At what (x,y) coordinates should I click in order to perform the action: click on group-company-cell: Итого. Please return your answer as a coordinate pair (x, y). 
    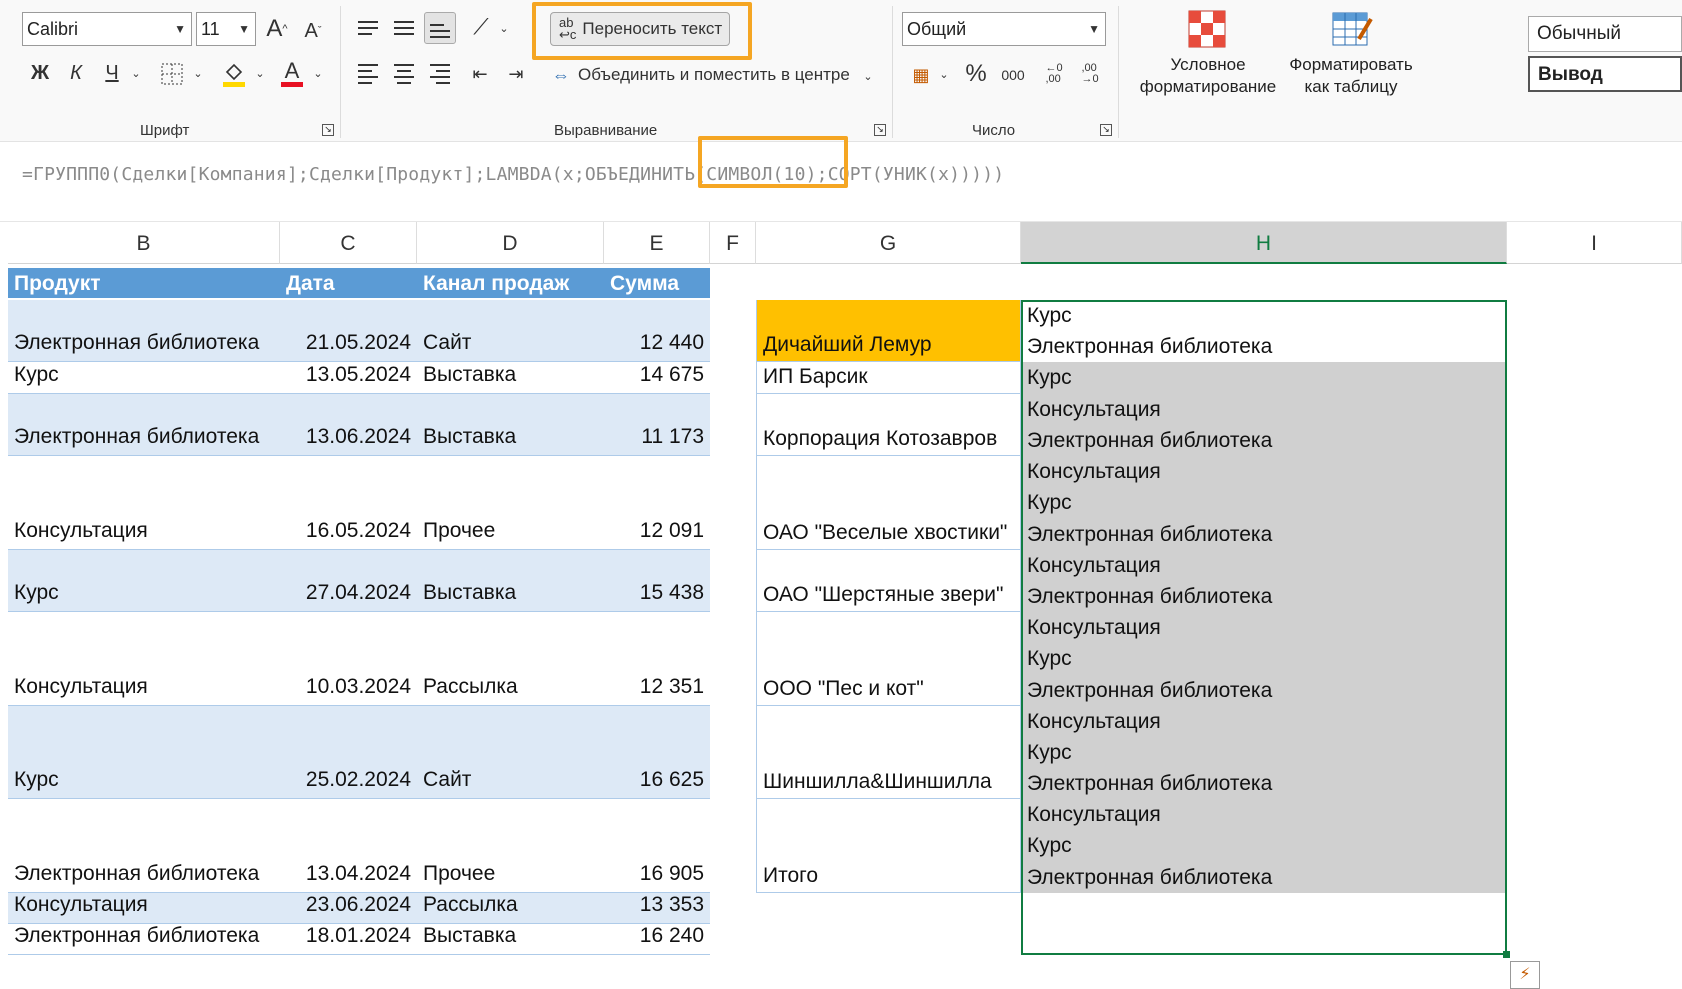
    Looking at the image, I should click on (888, 846).